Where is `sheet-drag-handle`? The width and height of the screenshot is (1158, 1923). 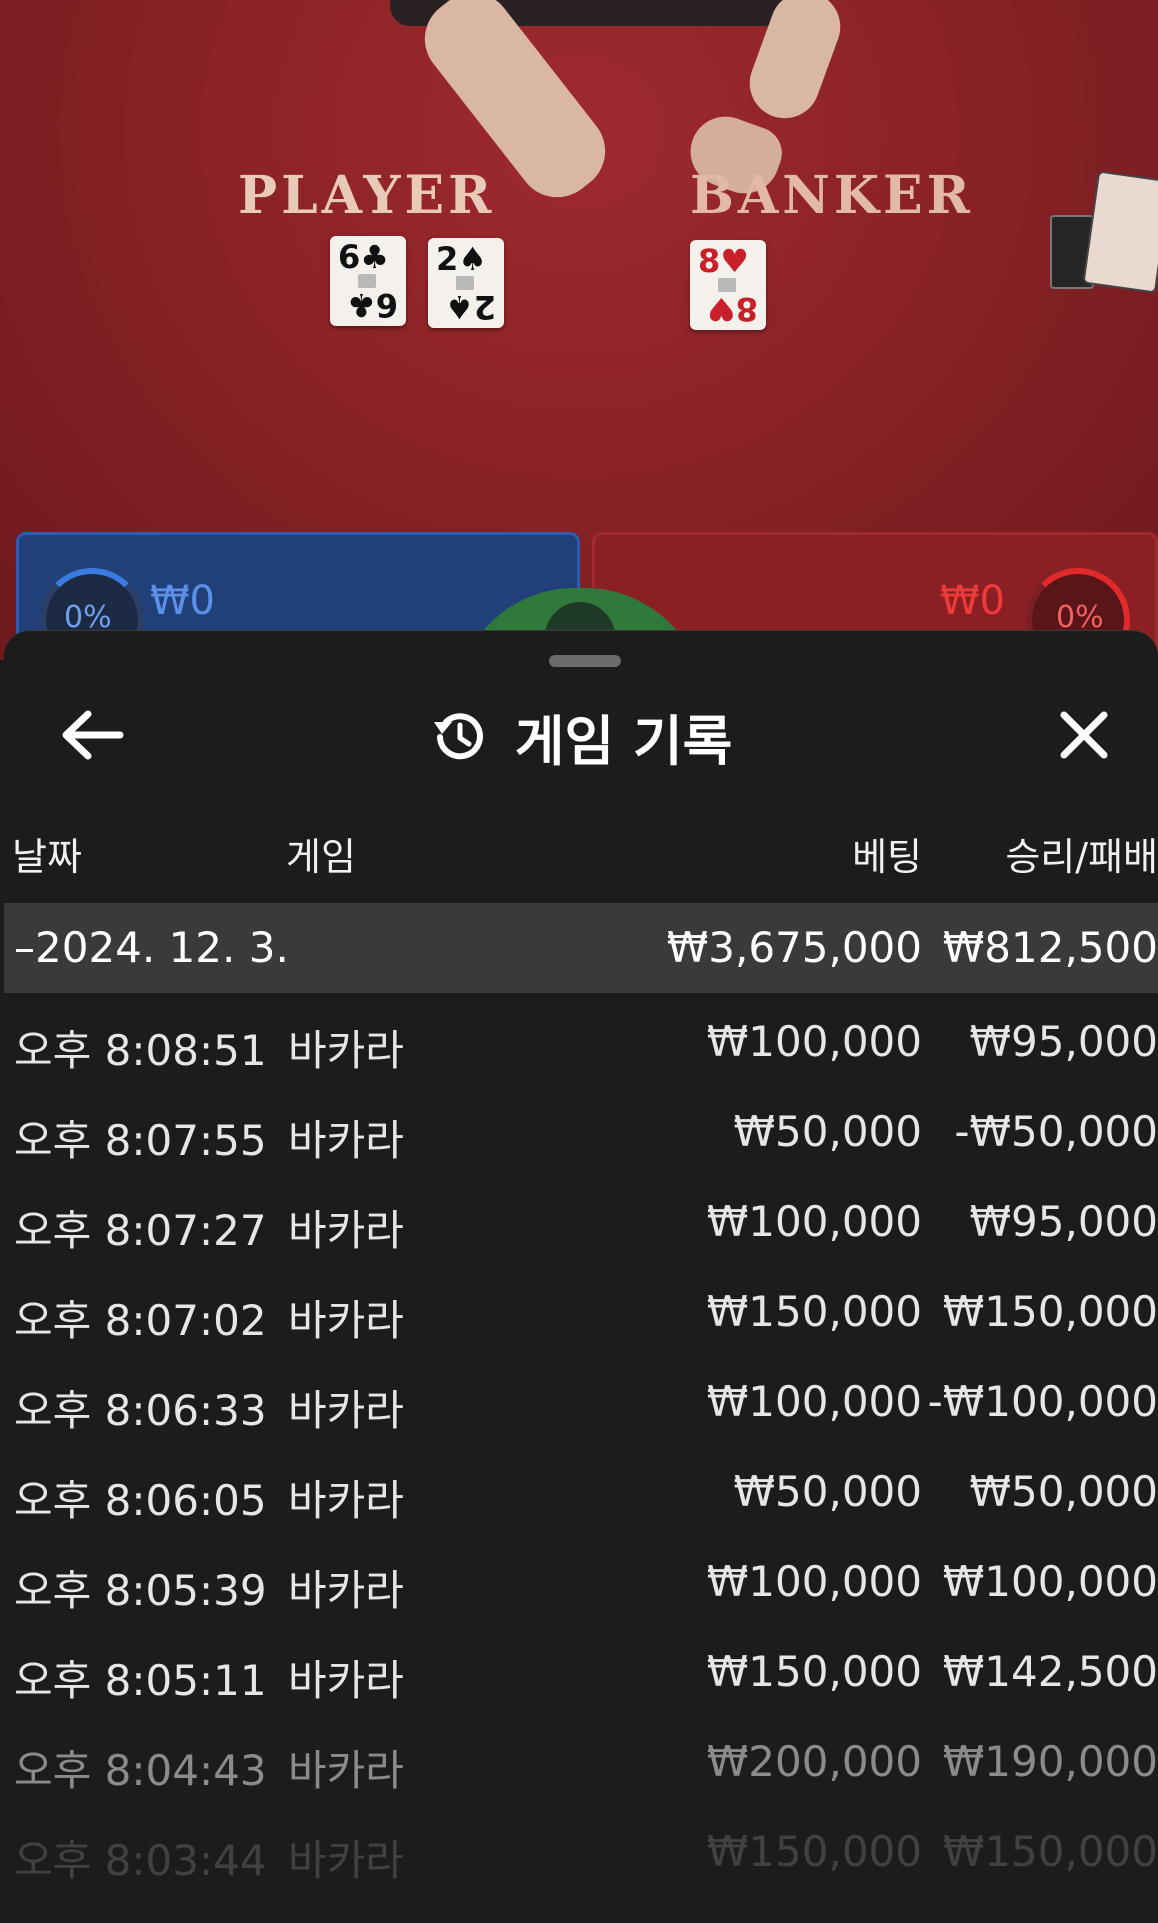 sheet-drag-handle is located at coordinates (585, 661).